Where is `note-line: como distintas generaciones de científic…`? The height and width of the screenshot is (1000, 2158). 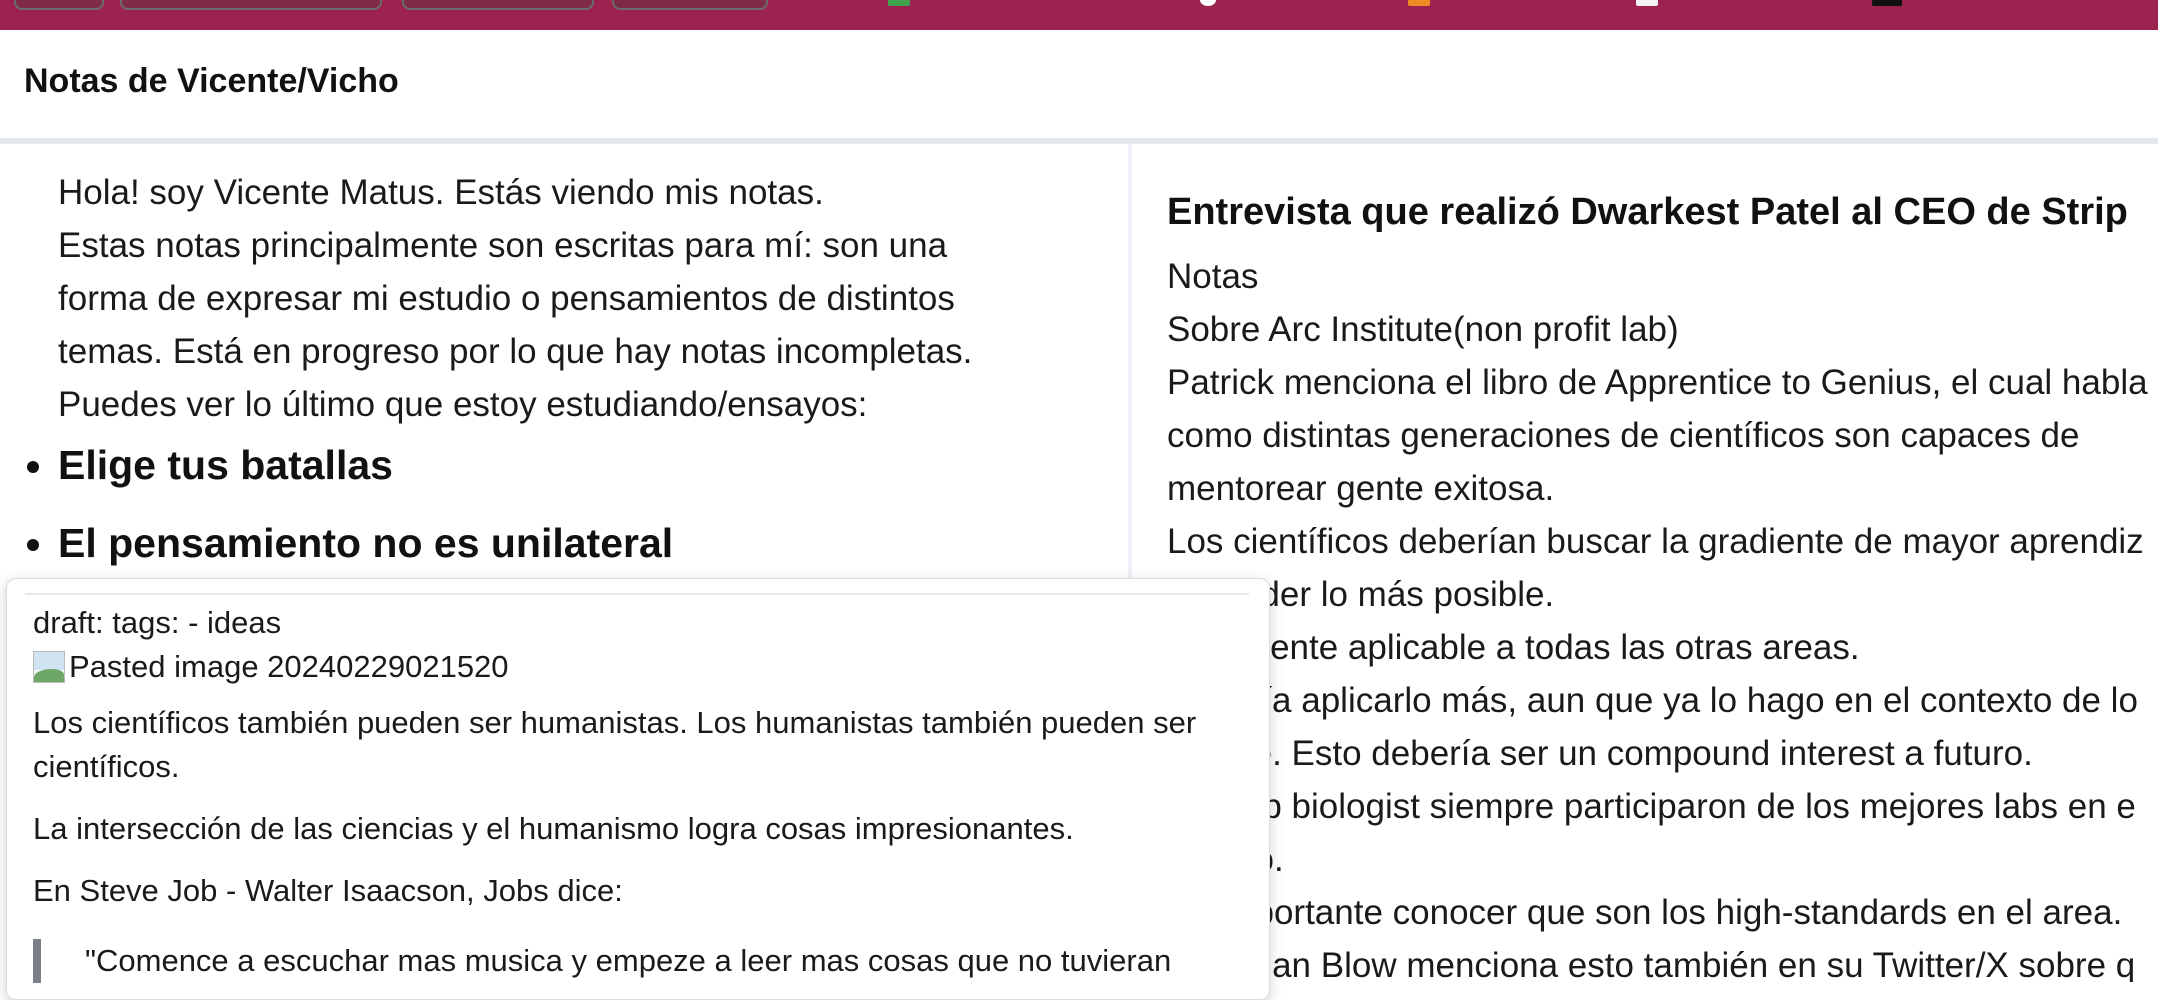
note-line: como distintas generaciones de científic… is located at coordinates (1623, 435).